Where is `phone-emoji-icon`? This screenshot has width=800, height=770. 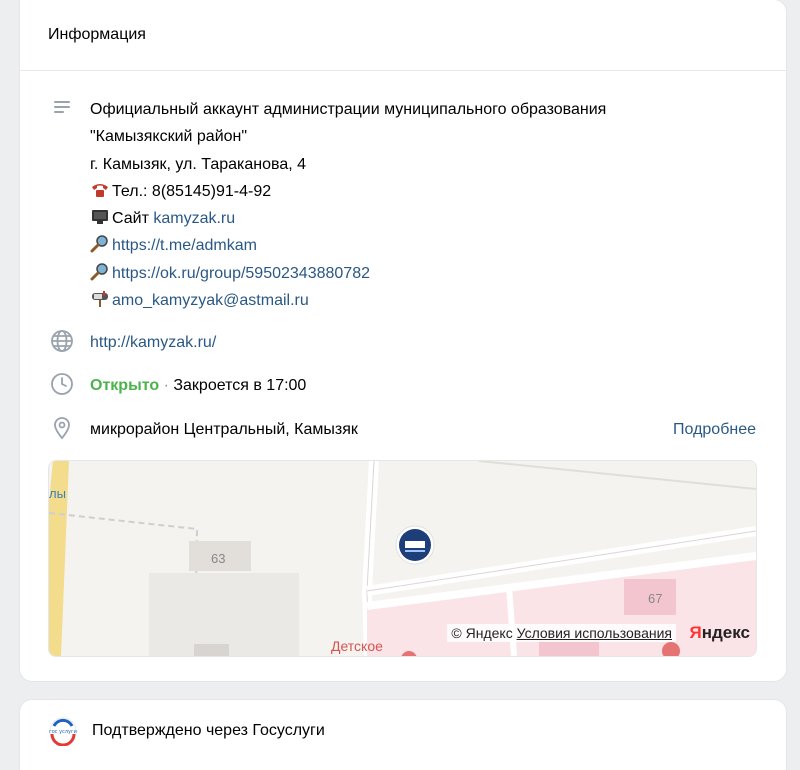
phone-emoji-icon is located at coordinates (100, 190).